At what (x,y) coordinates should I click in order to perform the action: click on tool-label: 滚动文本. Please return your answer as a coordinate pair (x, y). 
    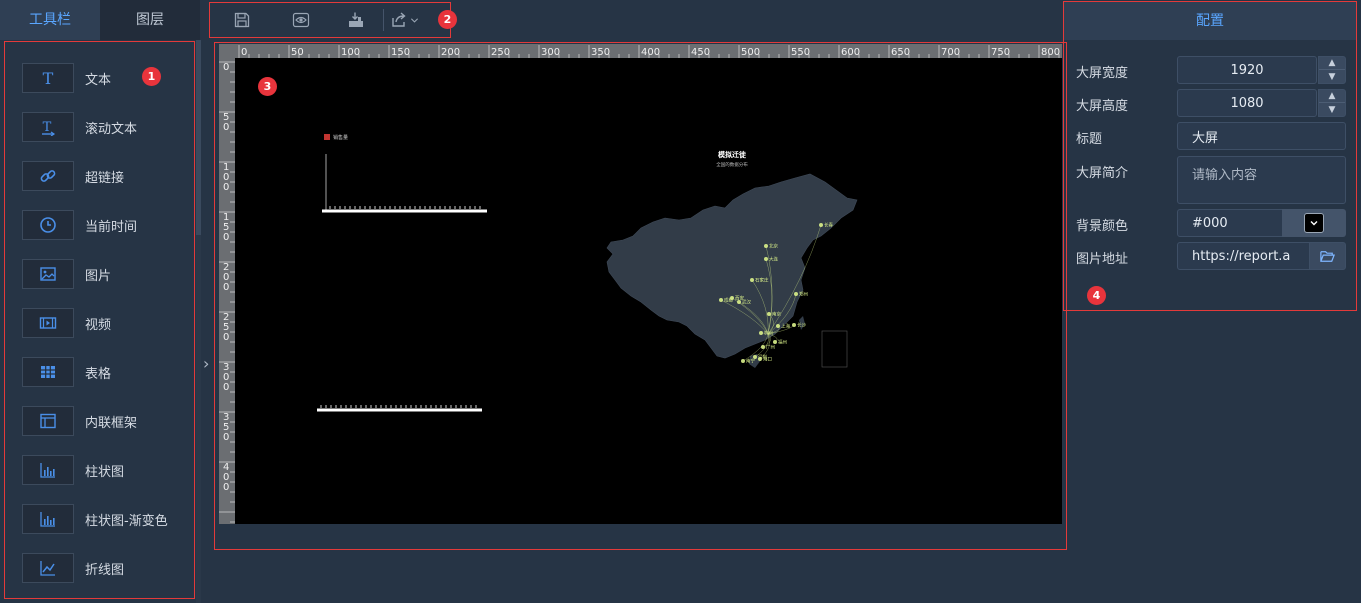
    Looking at the image, I should click on (111, 129).